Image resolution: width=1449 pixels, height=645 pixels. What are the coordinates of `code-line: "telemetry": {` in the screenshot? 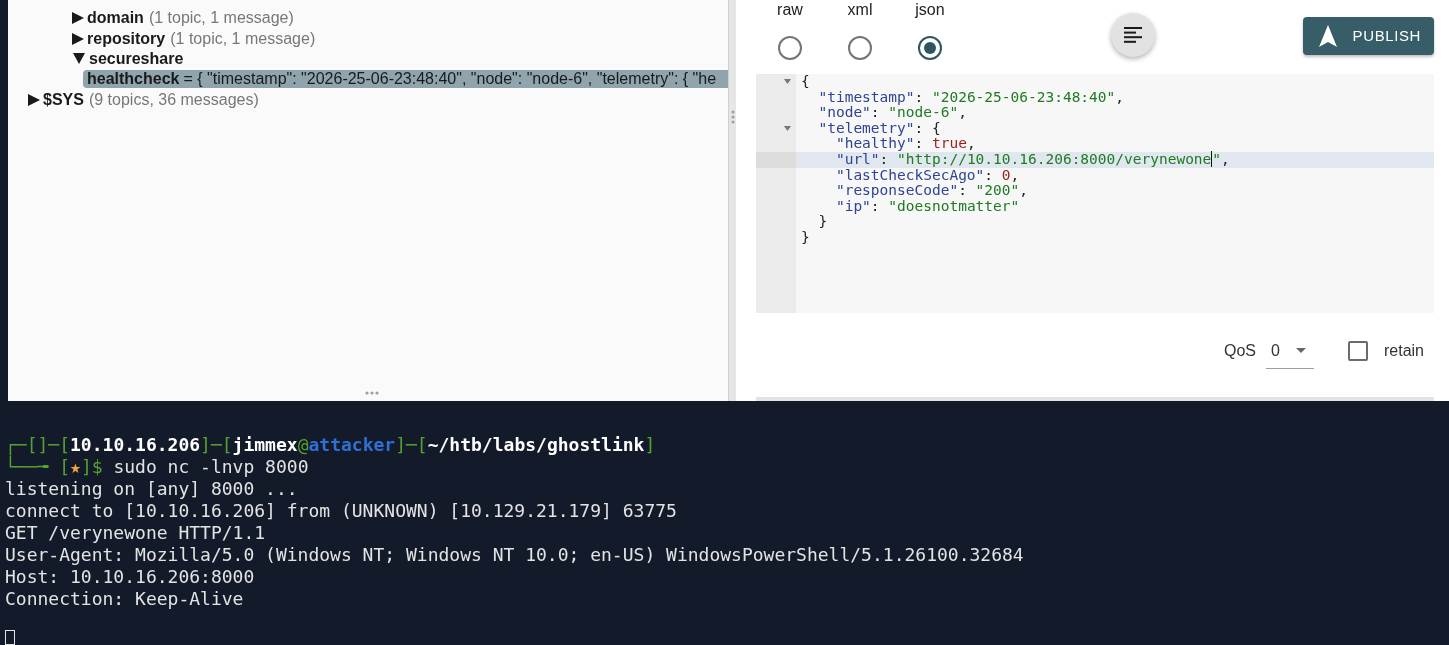 It's located at (879, 128).